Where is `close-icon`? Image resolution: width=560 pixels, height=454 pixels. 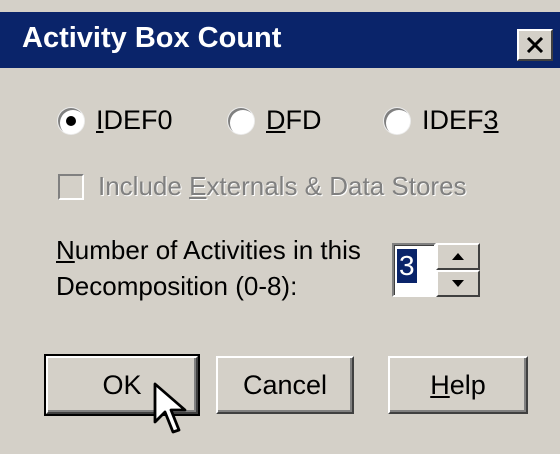 close-icon is located at coordinates (535, 45).